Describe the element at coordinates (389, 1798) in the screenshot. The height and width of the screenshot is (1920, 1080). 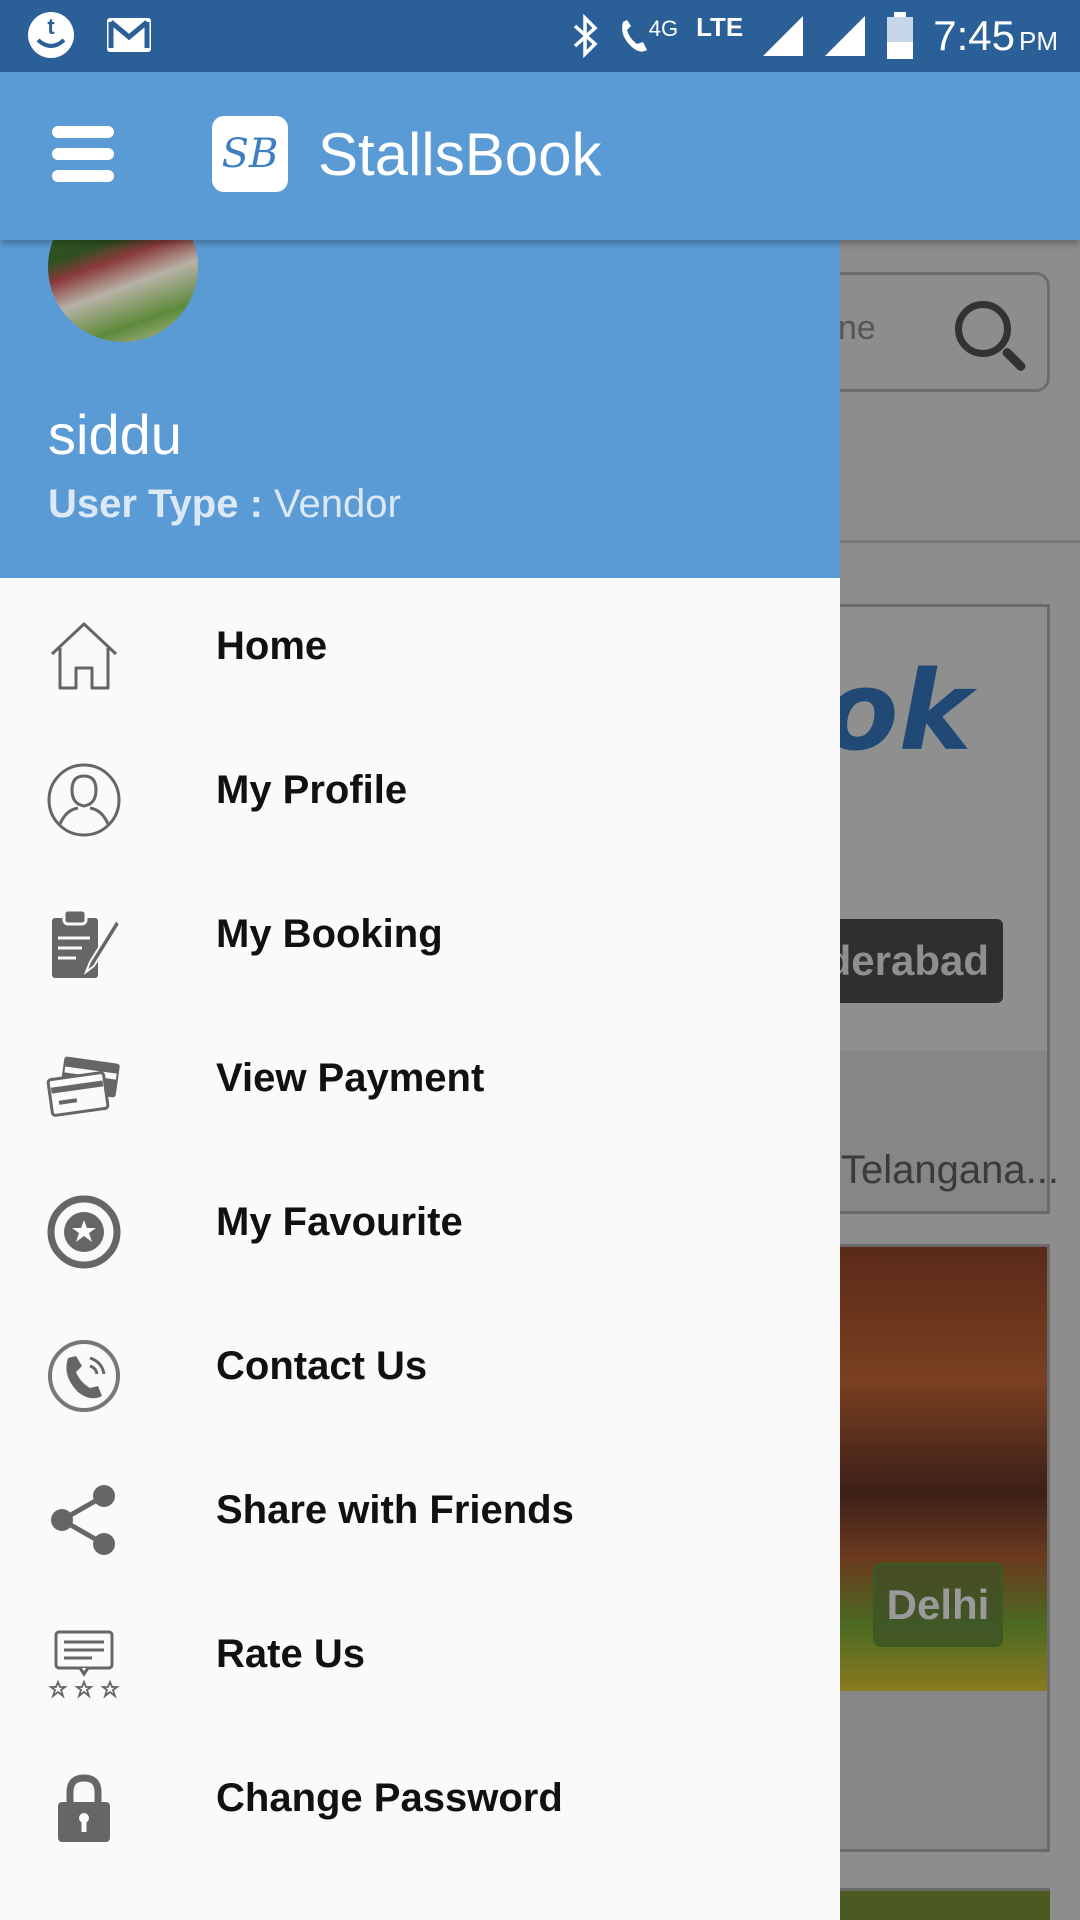
I see `menu-item-label: Change Password` at that location.